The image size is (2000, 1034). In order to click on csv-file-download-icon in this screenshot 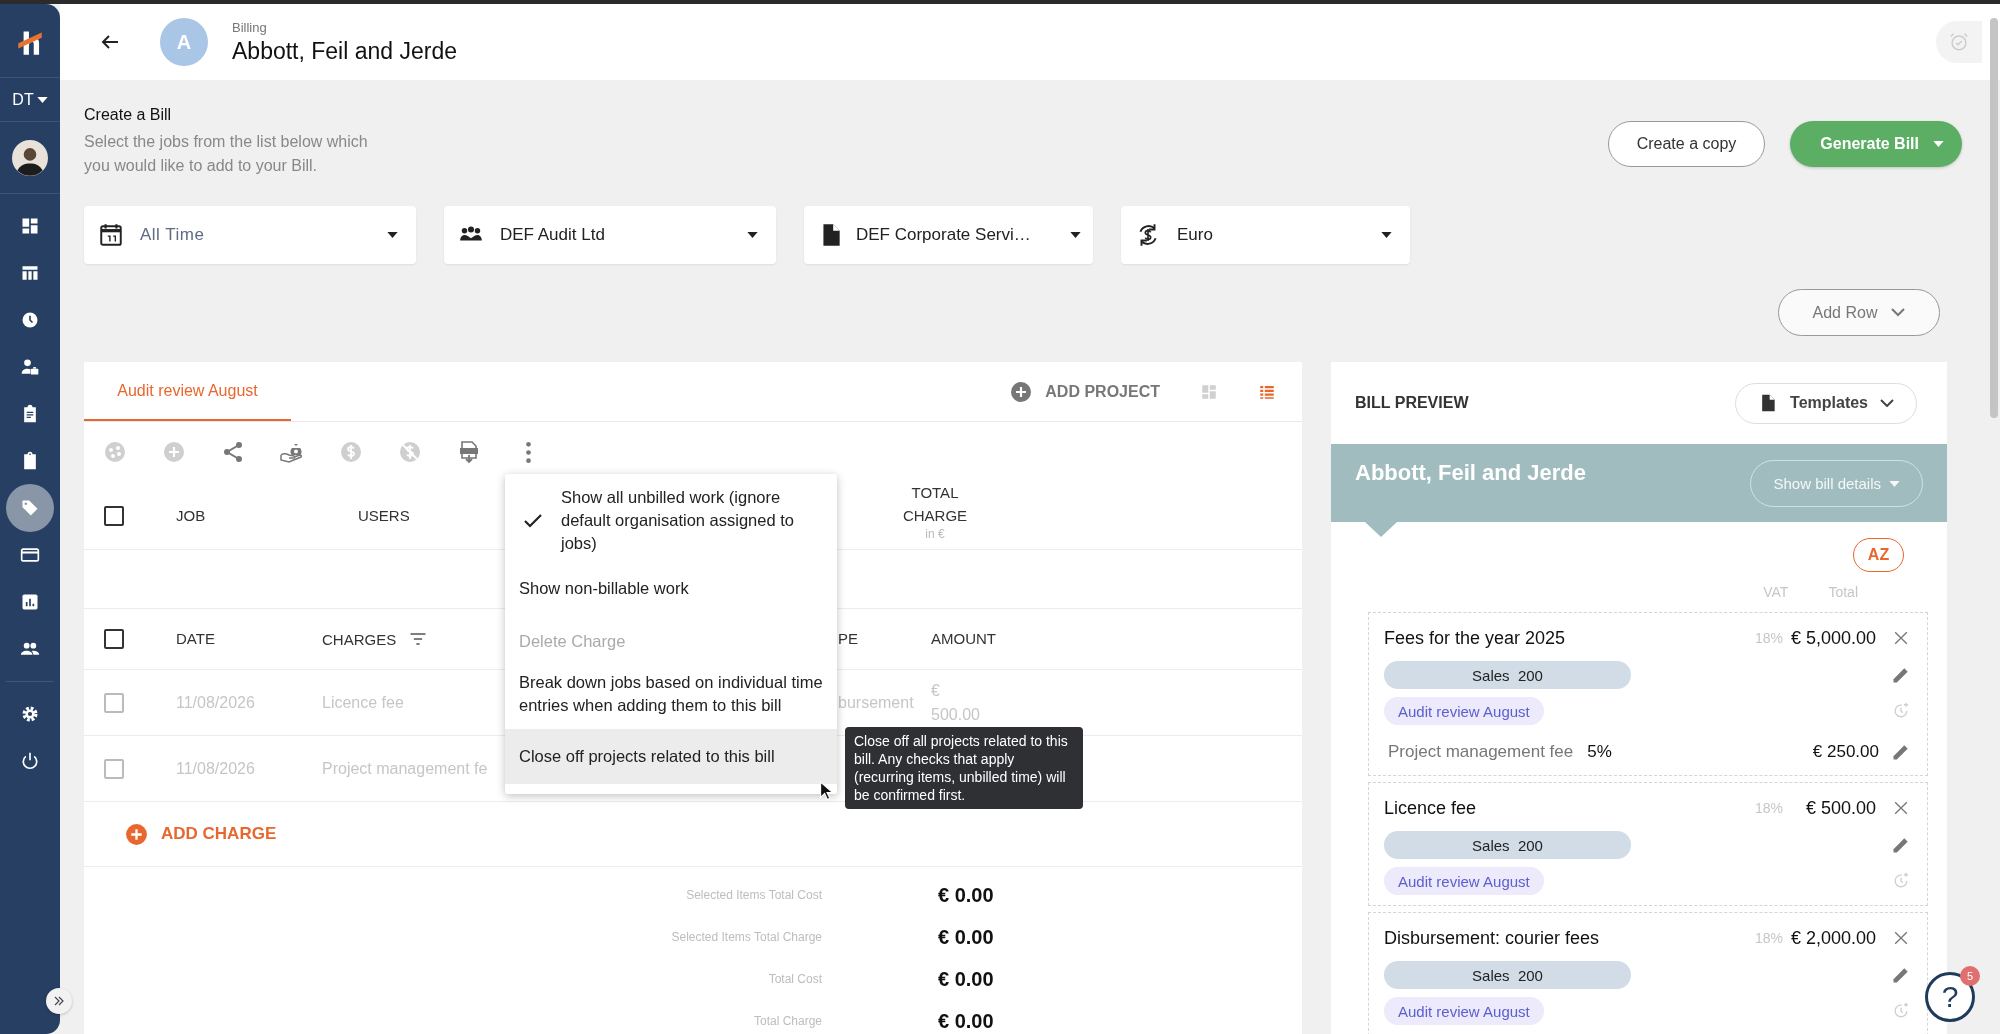, I will do `click(469, 452)`.